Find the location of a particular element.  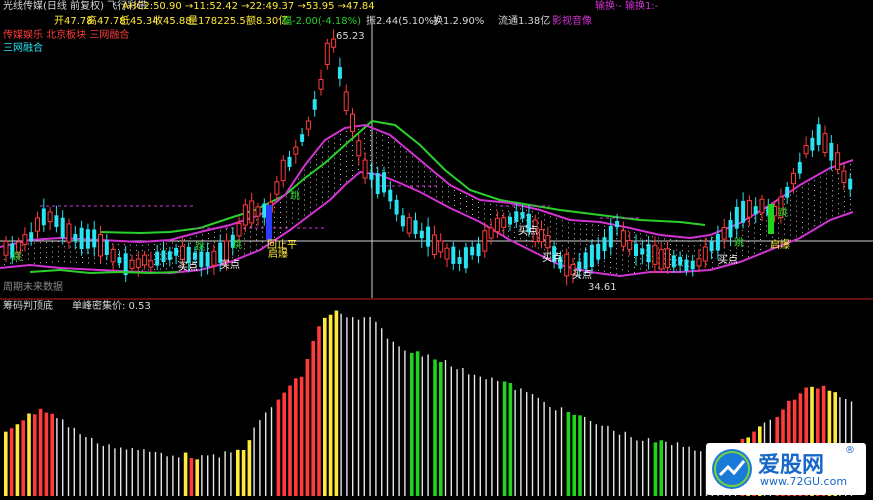

quote-amplitude: 振2.44(5.10%) is located at coordinates (402, 21).